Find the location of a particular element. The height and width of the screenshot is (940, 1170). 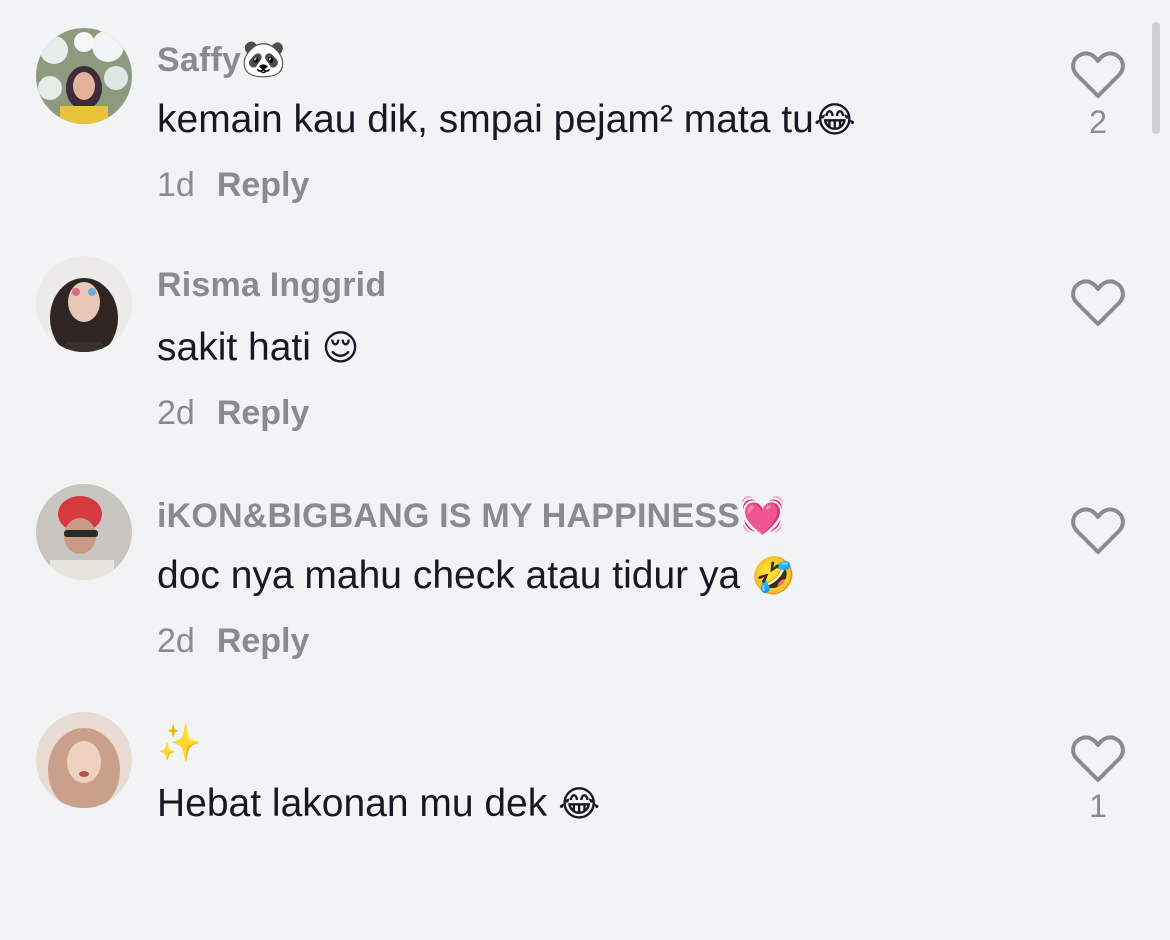

sparkles-emoji-icon: ✨ is located at coordinates (180, 743).